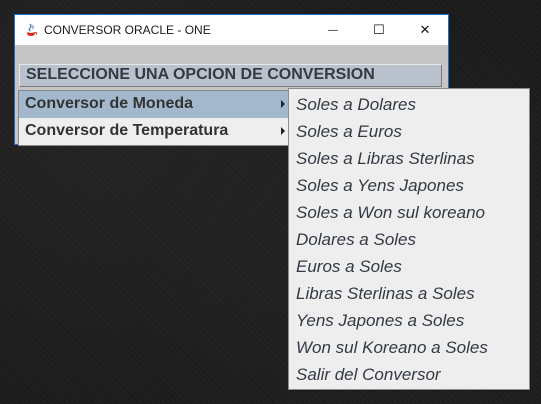  I want to click on java-app-icon, so click(31, 30).